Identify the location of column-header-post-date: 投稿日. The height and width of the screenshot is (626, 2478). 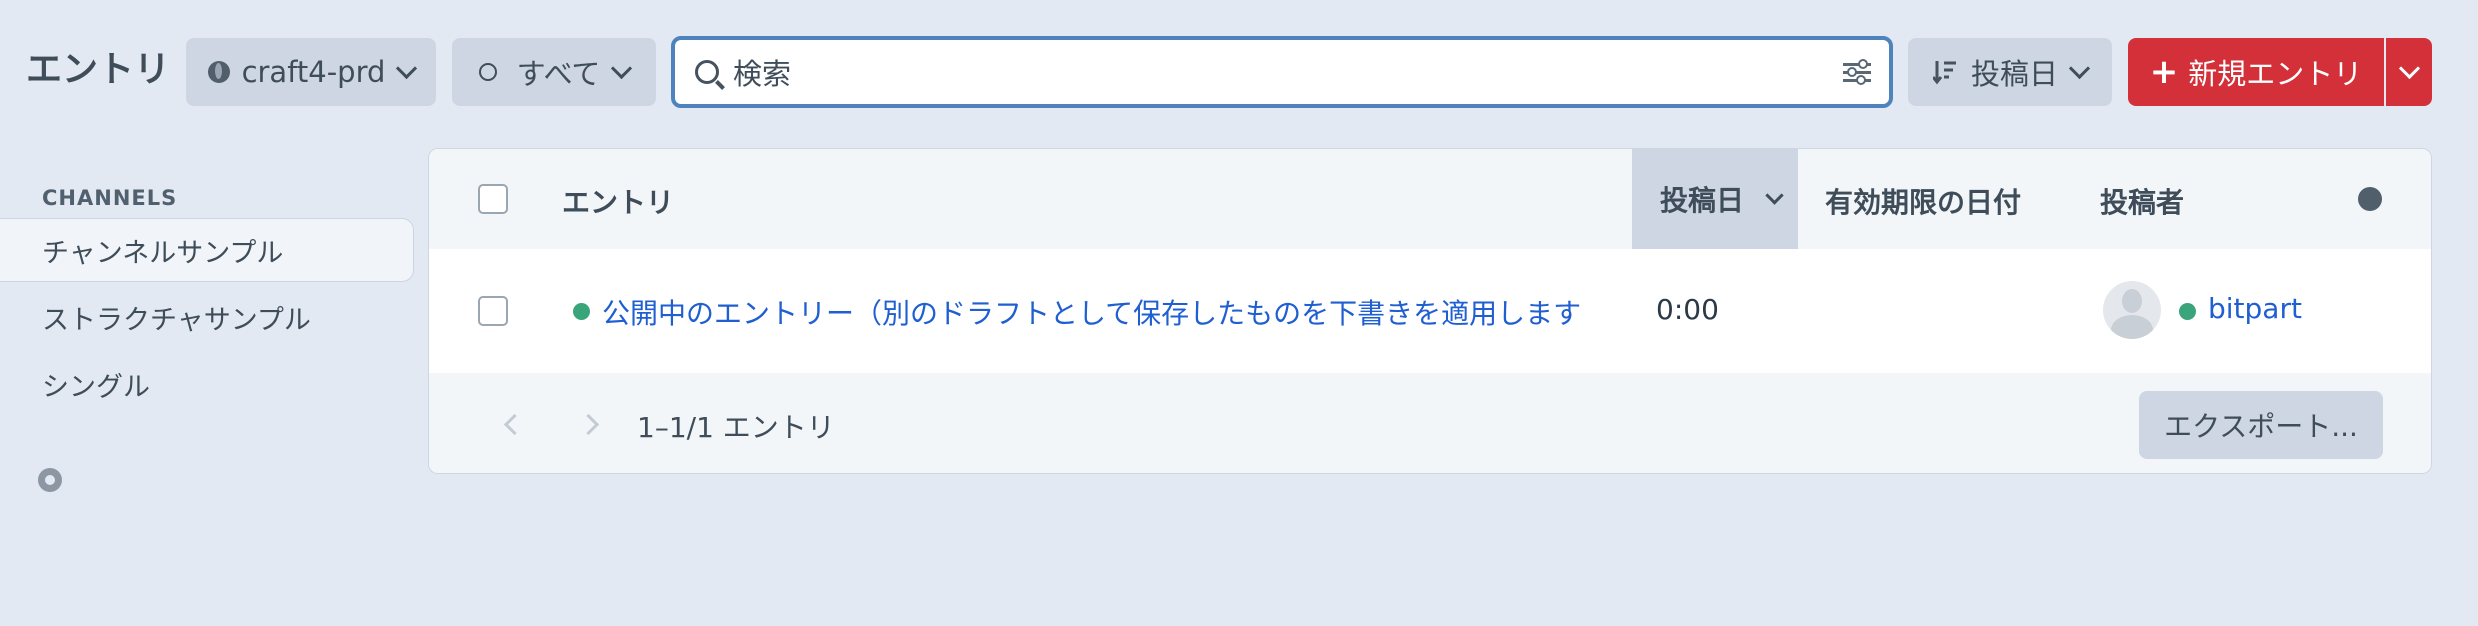
(1715, 199).